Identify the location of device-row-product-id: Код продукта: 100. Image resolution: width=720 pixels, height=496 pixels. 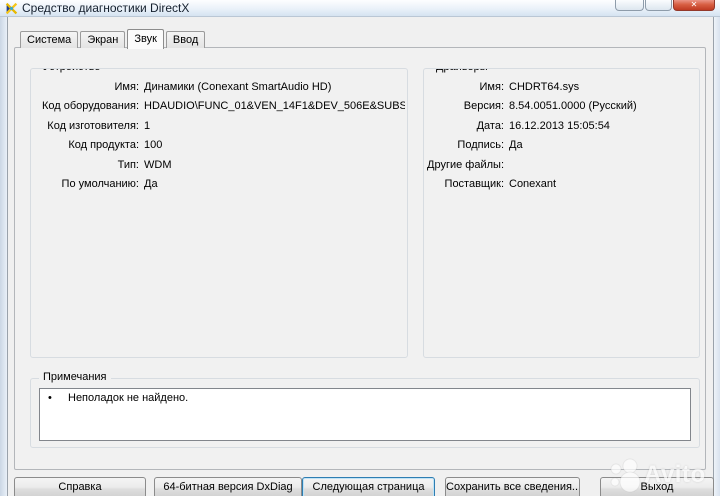
(218, 146).